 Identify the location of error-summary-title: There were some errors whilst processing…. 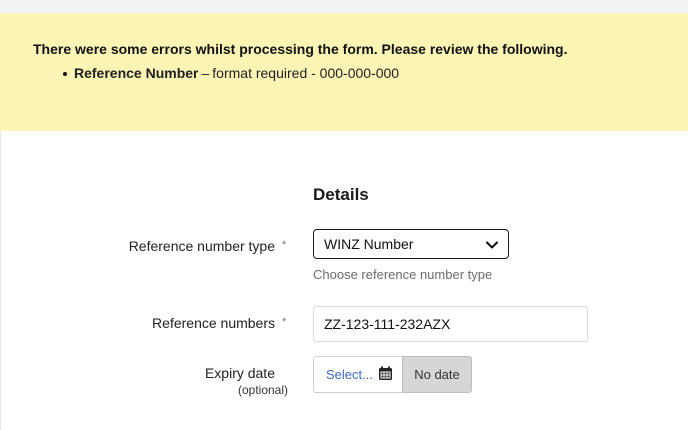
(300, 49).